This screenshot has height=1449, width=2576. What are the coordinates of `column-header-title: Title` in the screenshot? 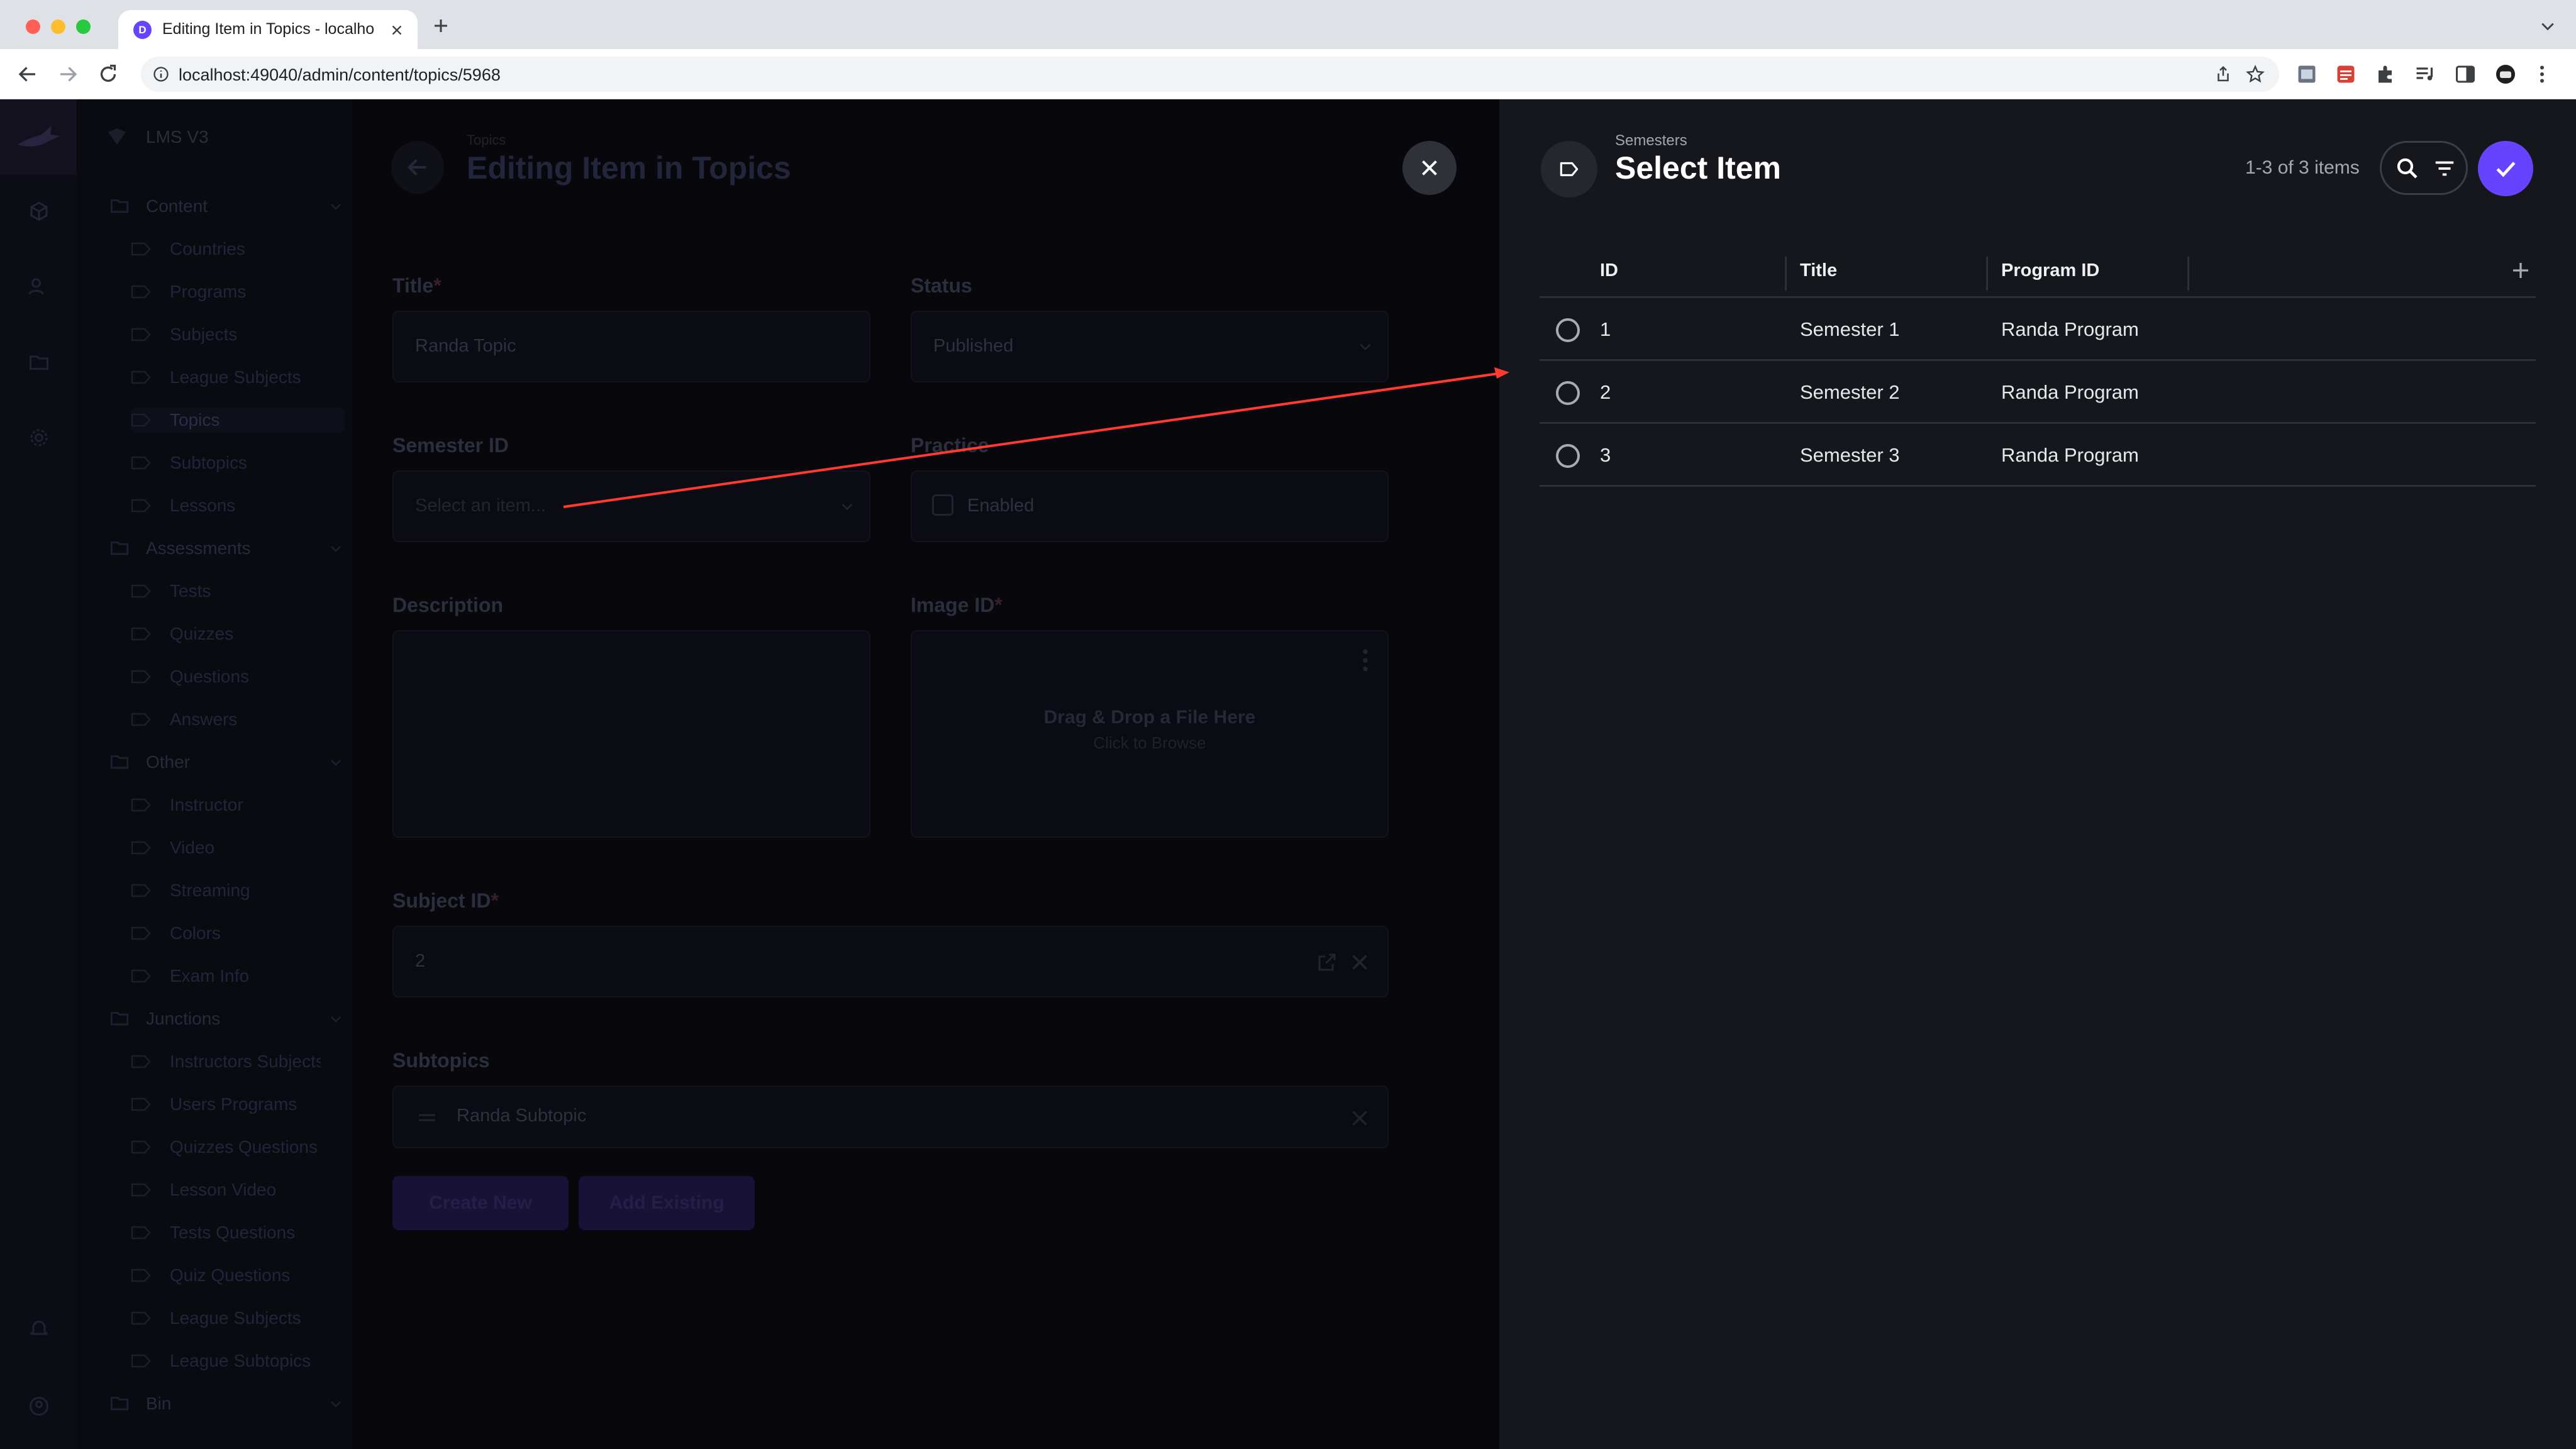 It's located at (1818, 270).